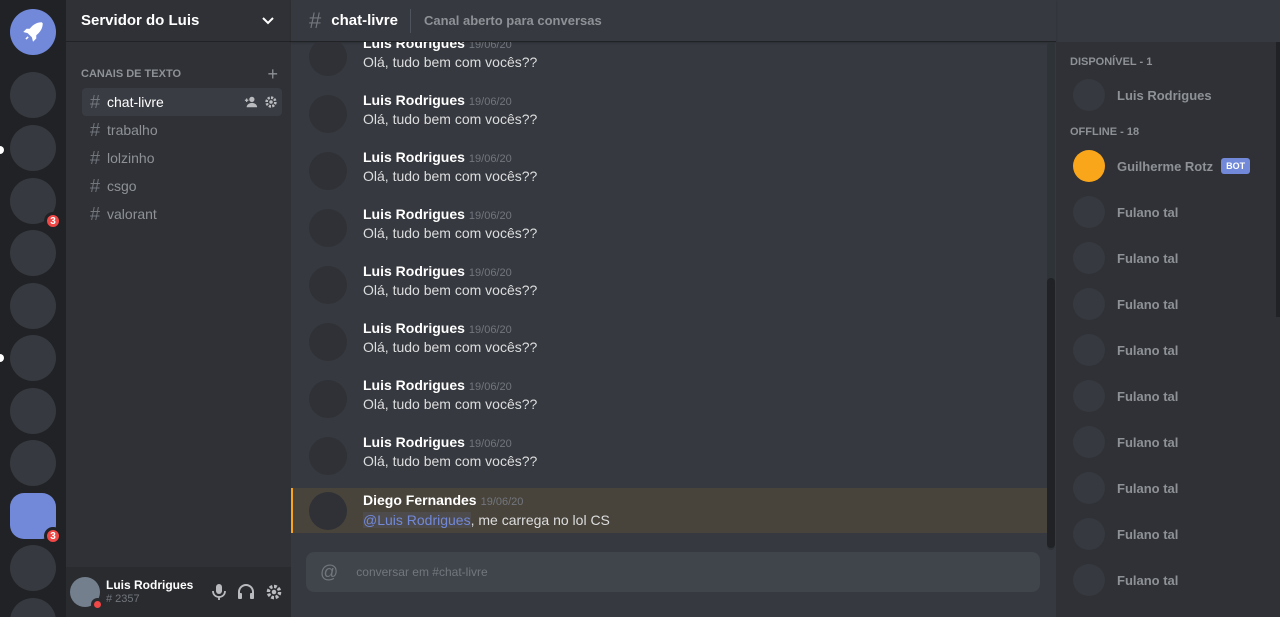  I want to click on bot-badge: BOT, so click(1236, 166).